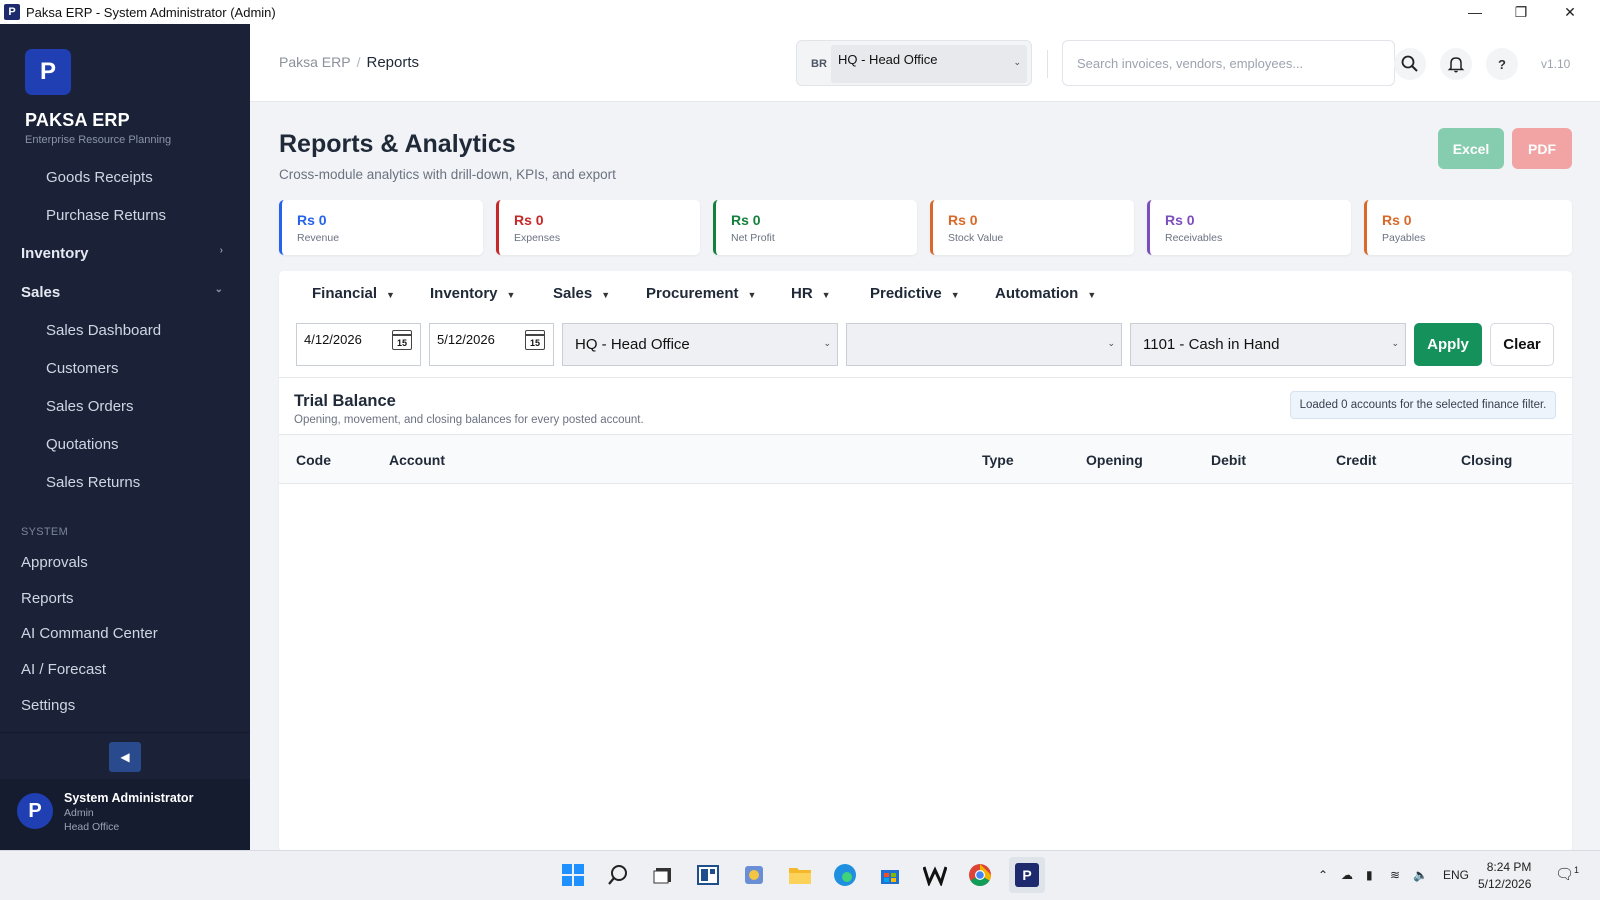  I want to click on menu-financial: Financial ▼, so click(353, 293).